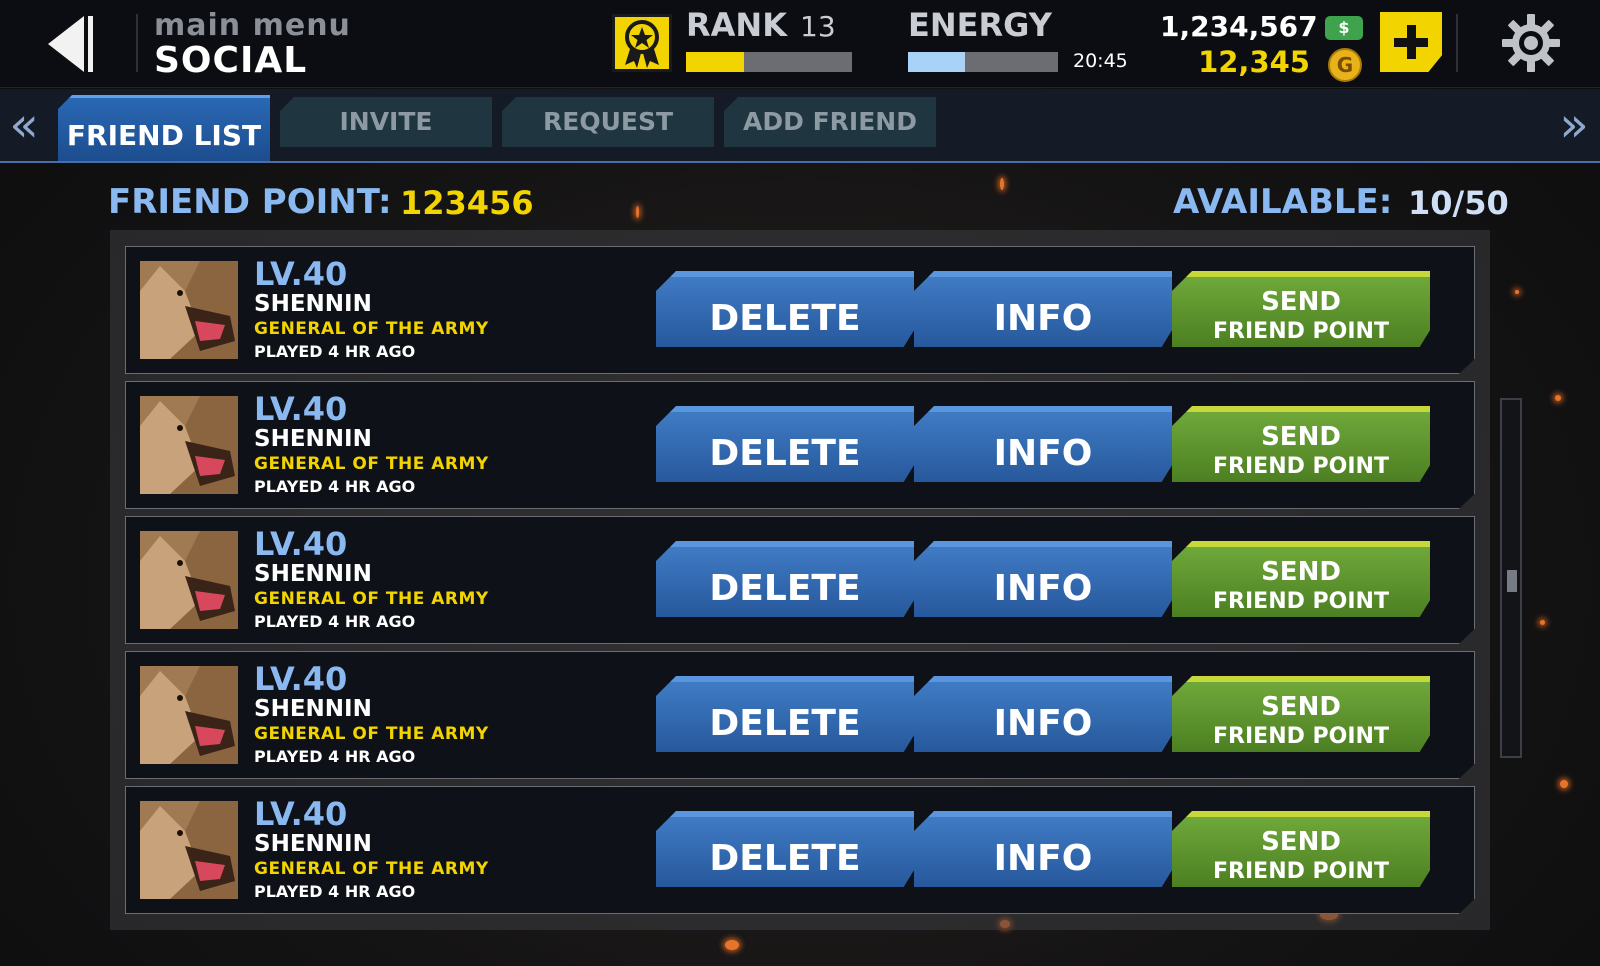  Describe the element at coordinates (231, 60) in the screenshot. I see `page-title: SOCIAL` at that location.